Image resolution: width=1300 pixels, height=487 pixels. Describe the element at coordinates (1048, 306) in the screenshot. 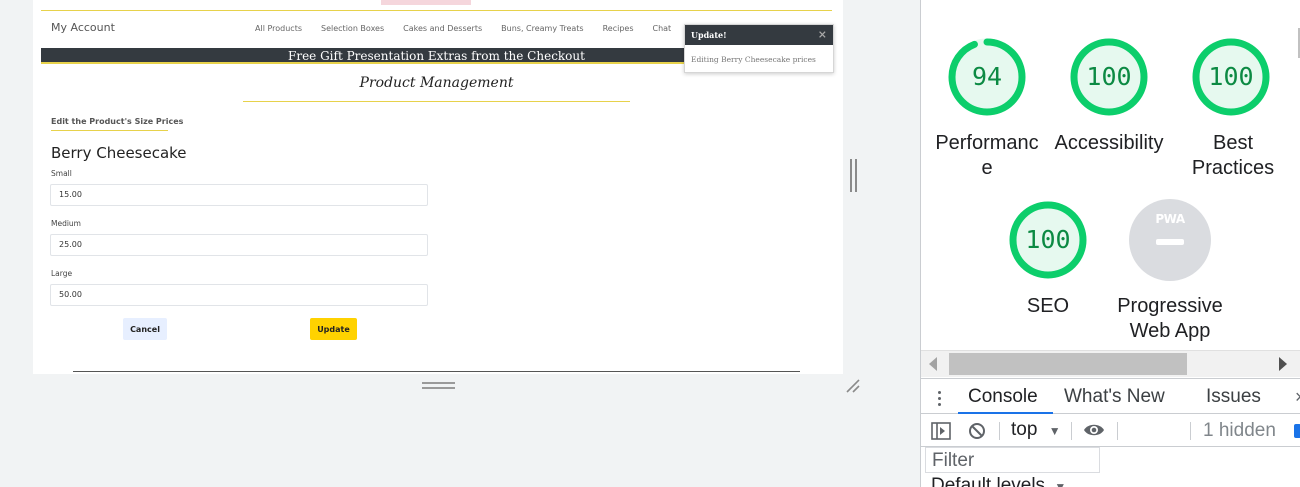

I see `seo-label: SEO` at that location.